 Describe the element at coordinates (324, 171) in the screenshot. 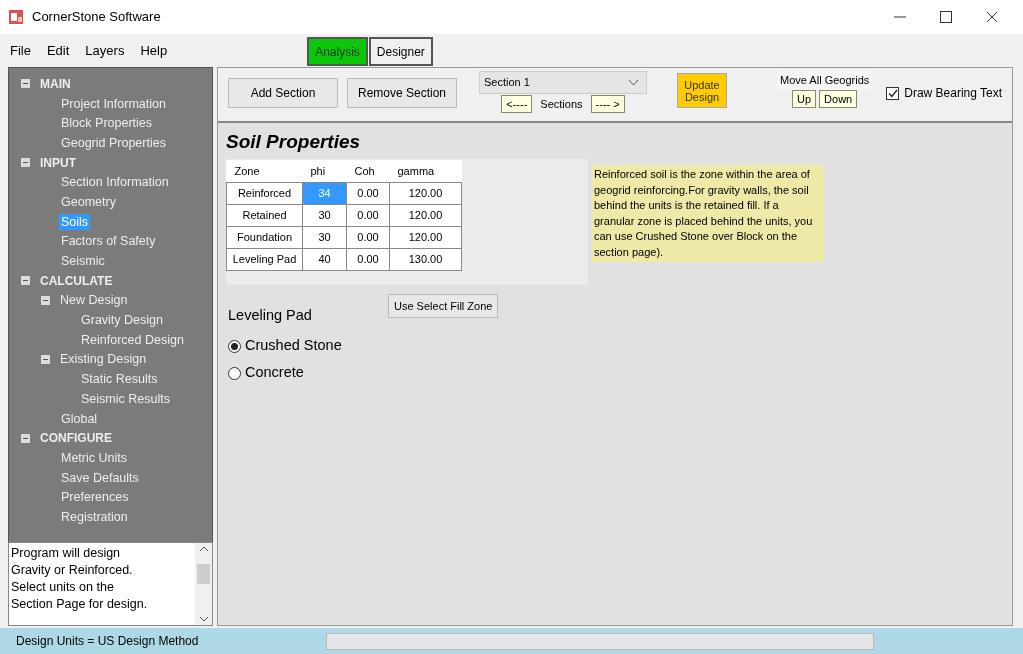

I see `column-header: phi` at that location.